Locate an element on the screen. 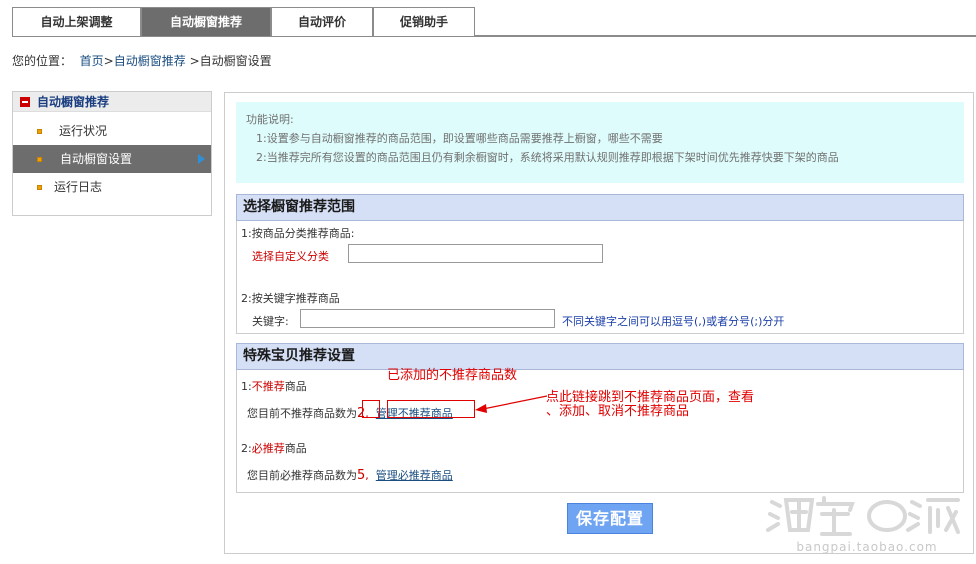 This screenshot has width=976, height=564. not-recommend-suffix: 商品 is located at coordinates (295, 386).